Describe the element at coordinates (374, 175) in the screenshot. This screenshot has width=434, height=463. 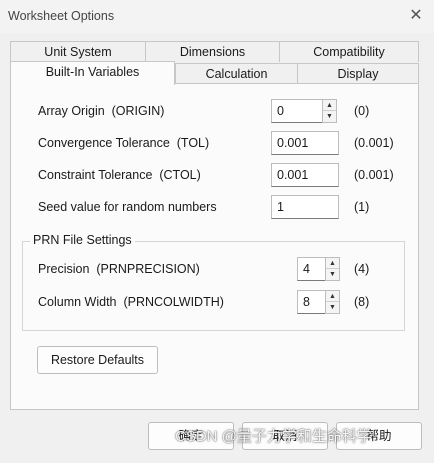
I see `ctol-default: (0.001)` at that location.